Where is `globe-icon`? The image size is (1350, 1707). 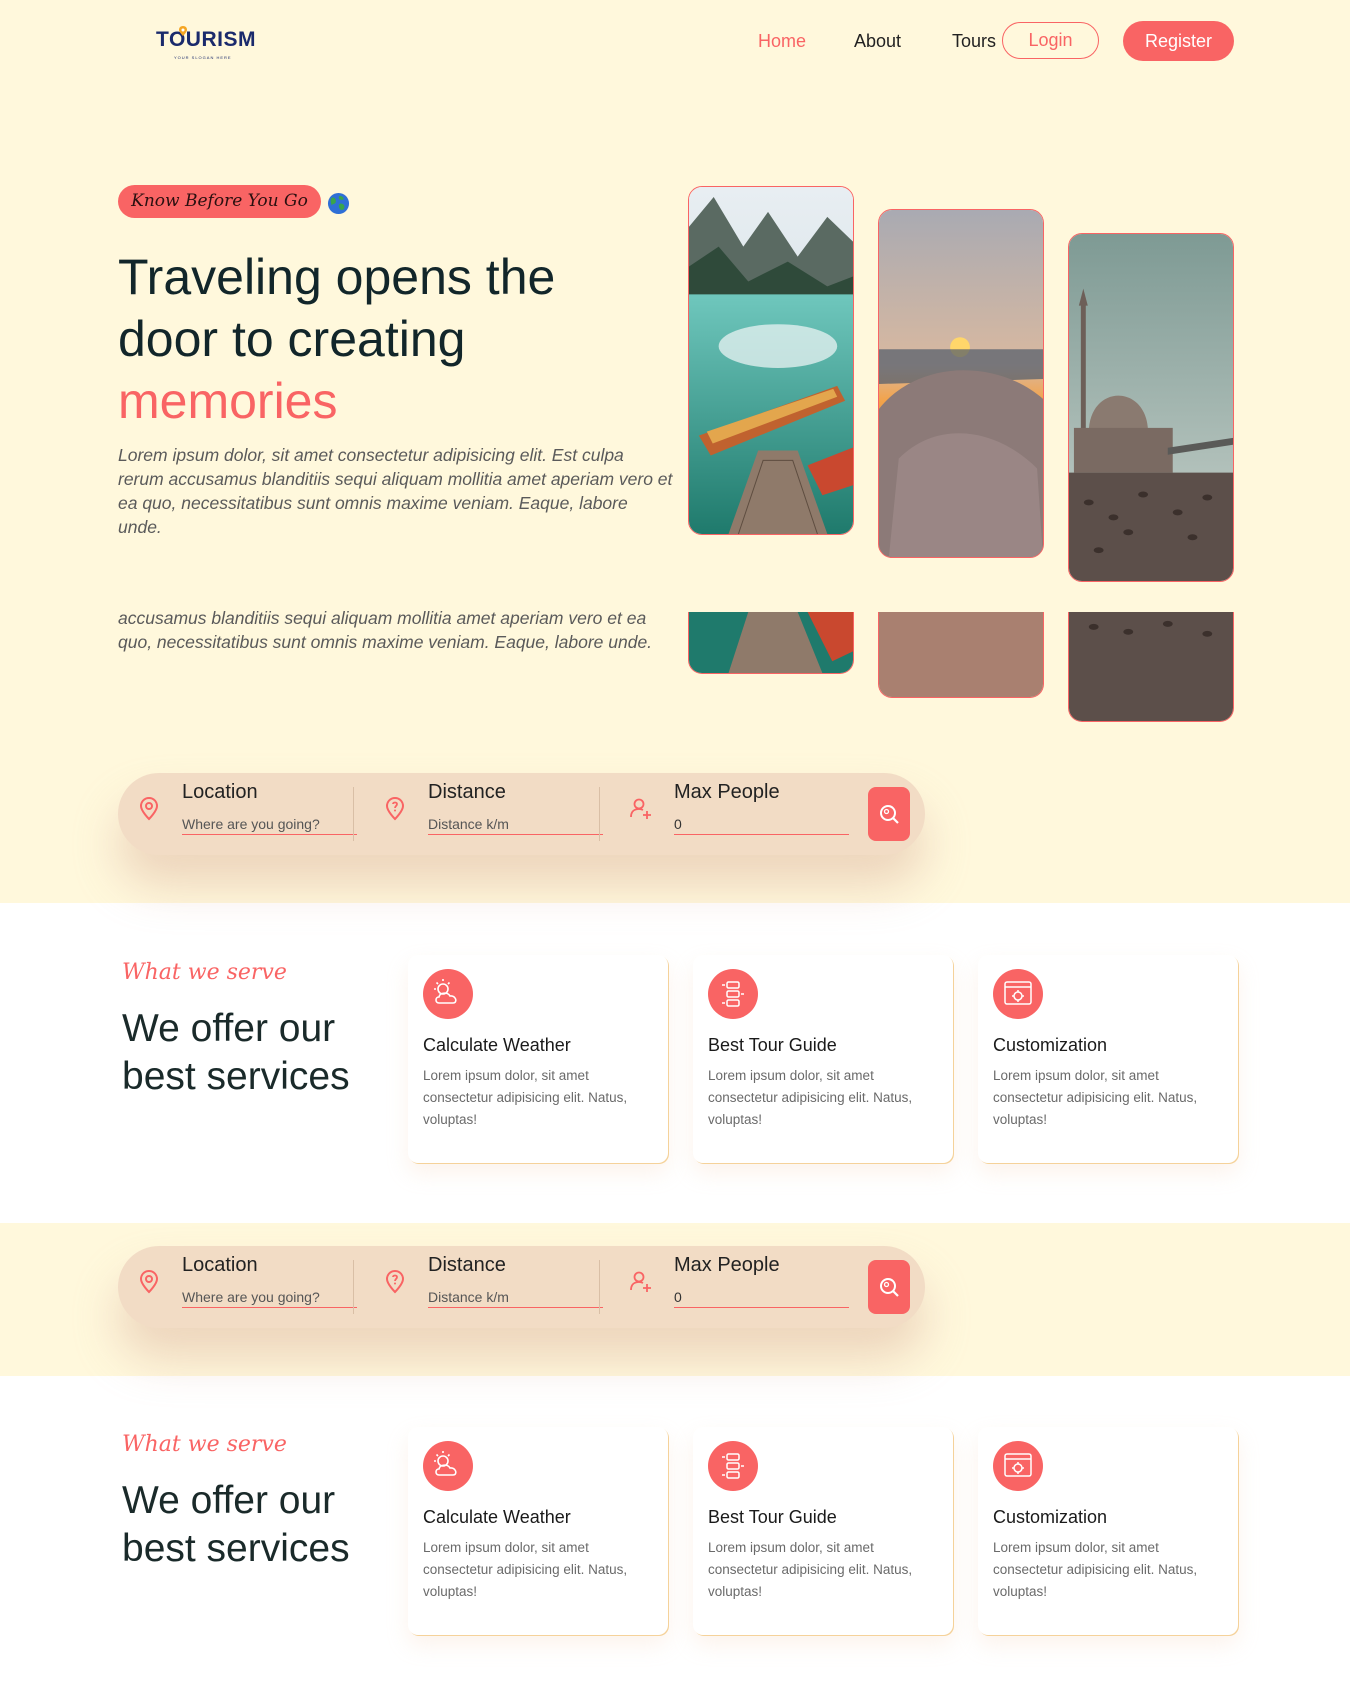
globe-icon is located at coordinates (338, 203).